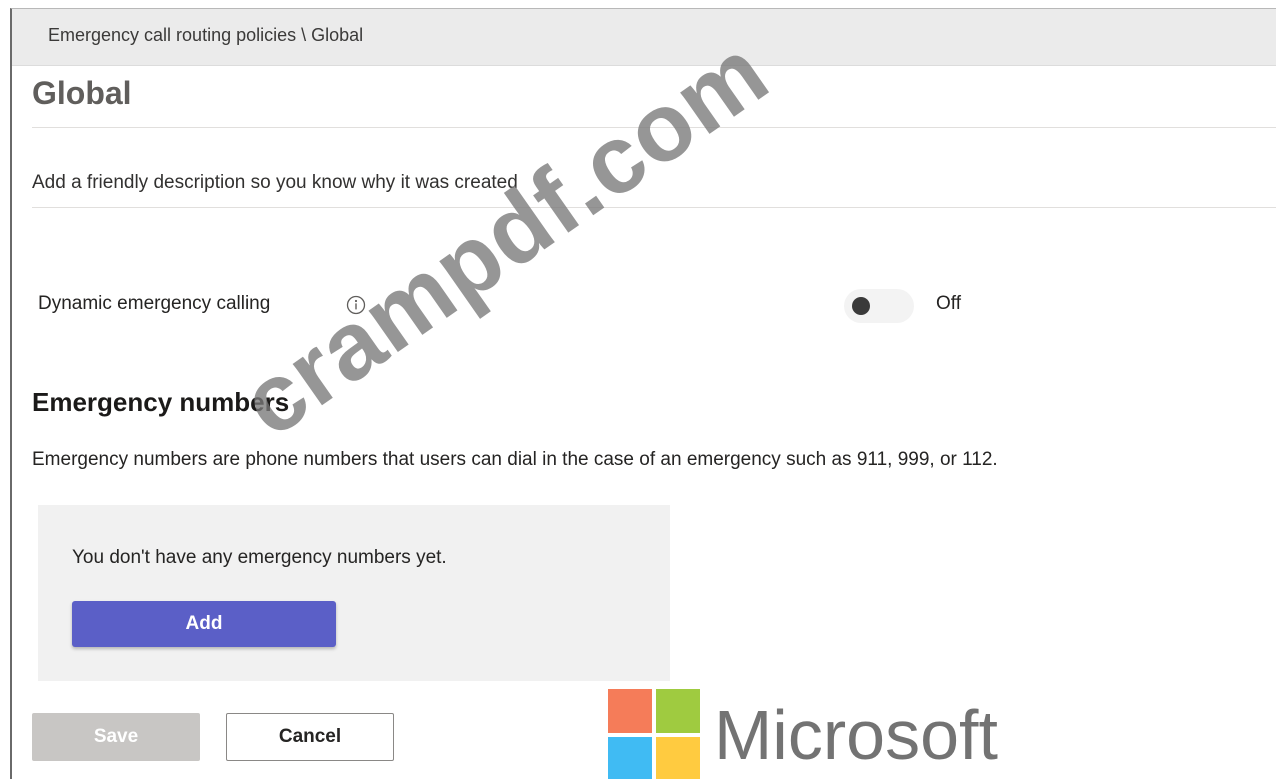  Describe the element at coordinates (204, 624) in the screenshot. I see `add-emergency-number-button: Add` at that location.